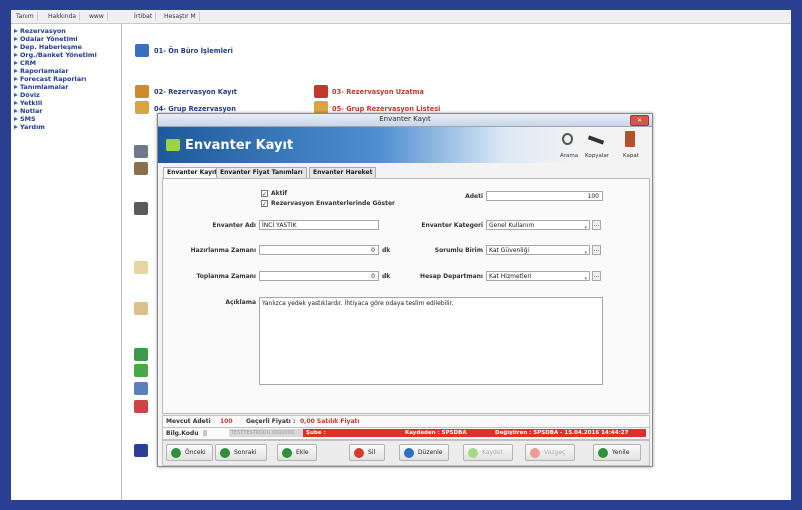 This screenshot has width=802, height=510. What do you see at coordinates (141, 406) in the screenshot?
I see `calendar-small-icon` at bounding box center [141, 406].